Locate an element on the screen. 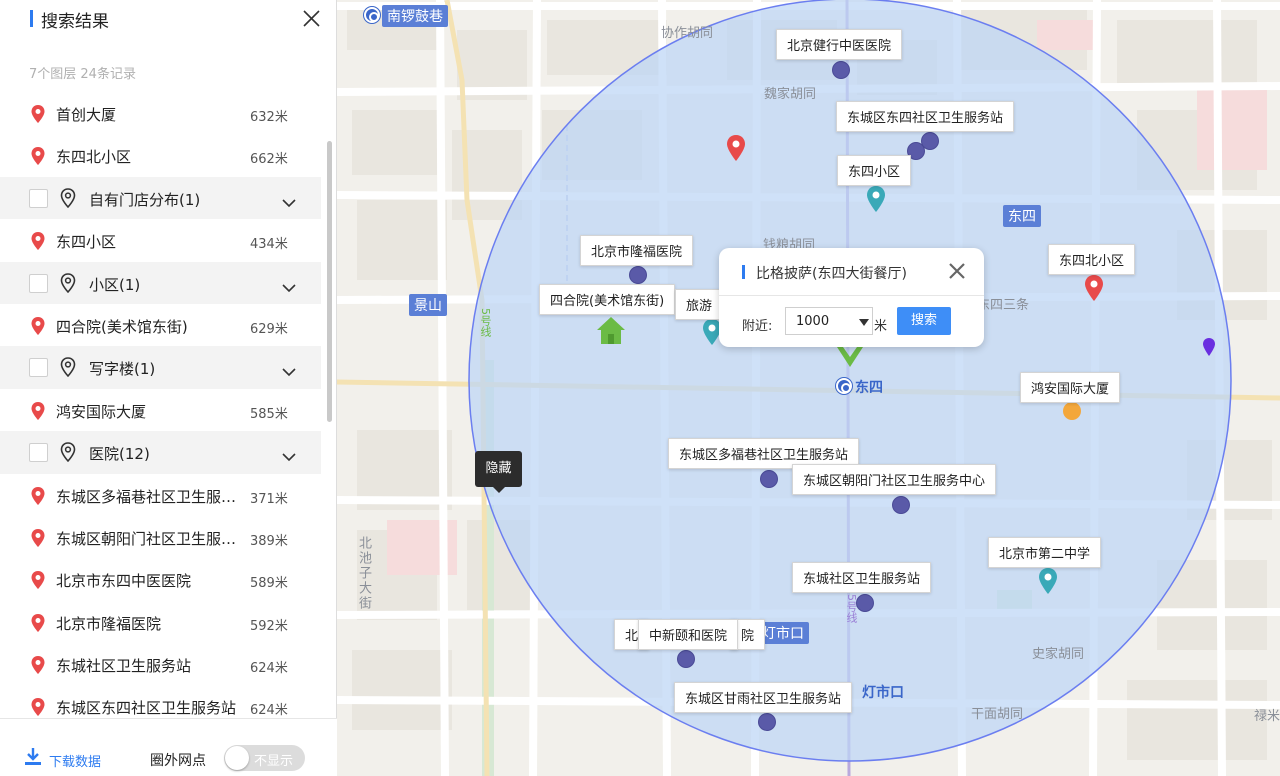  scrollbar is located at coordinates (329, 281).